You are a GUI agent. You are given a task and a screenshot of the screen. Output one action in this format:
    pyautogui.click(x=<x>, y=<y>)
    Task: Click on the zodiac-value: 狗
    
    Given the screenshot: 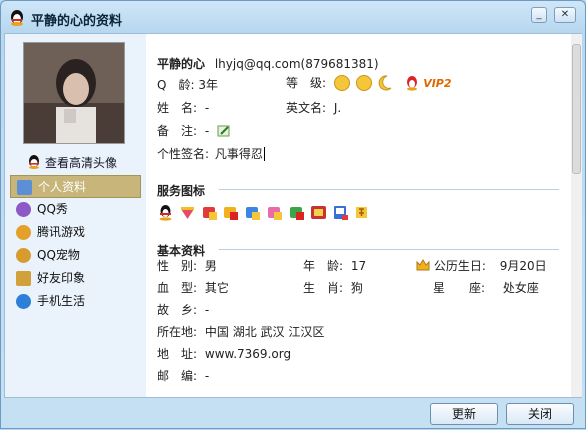 What is the action you would take?
    pyautogui.click(x=356, y=288)
    